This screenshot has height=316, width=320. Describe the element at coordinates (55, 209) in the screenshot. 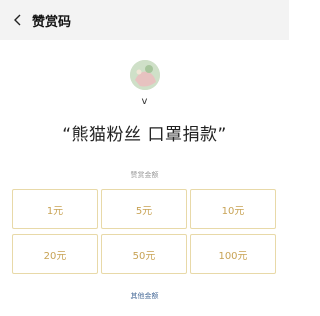

I see `amount-option-1: 1元` at that location.